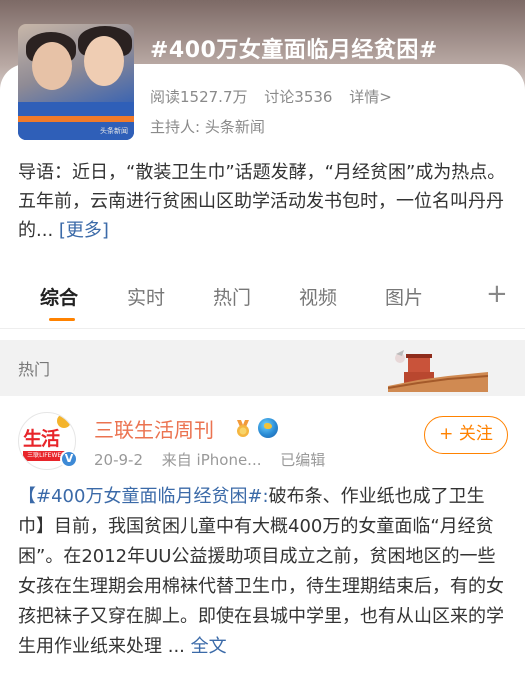 This screenshot has height=700, width=525. I want to click on great-wall-banner, so click(438, 371).